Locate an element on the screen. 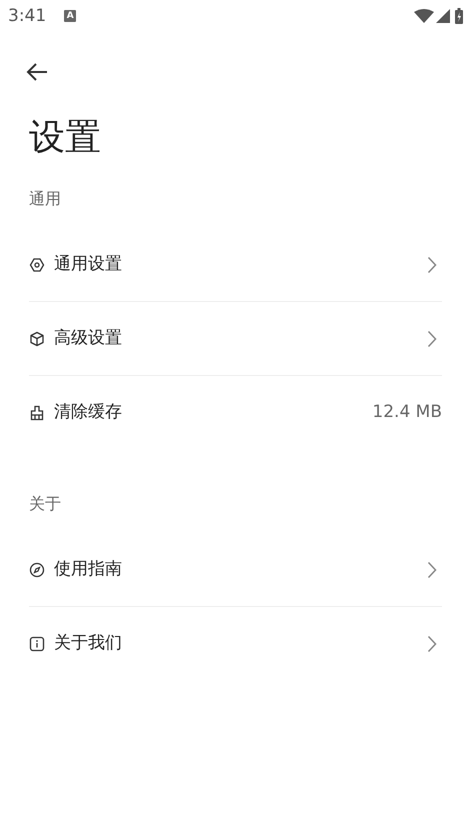 This screenshot has height=837, width=471. settings-row: 使用指南 is located at coordinates (235, 570).